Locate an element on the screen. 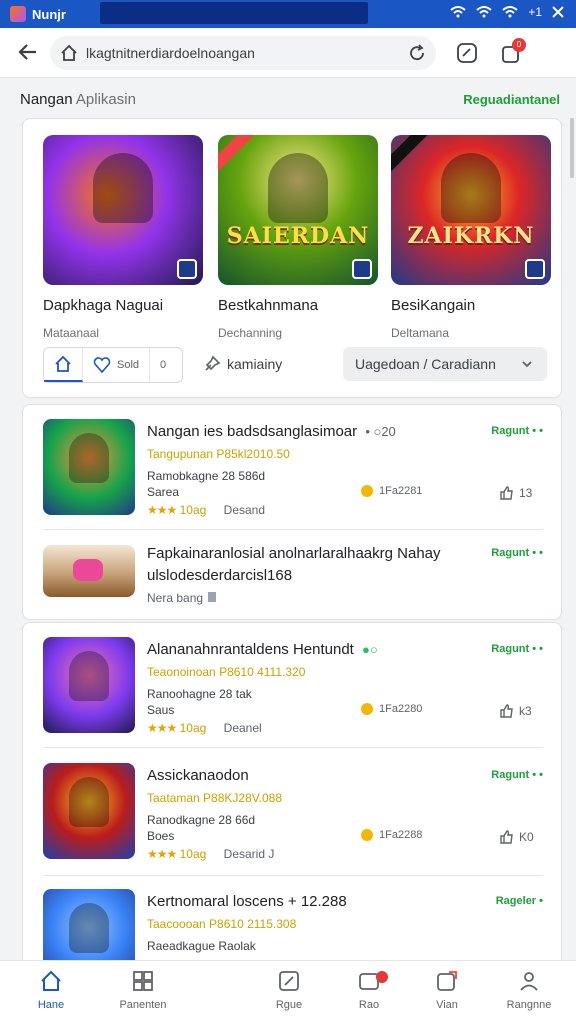 Image resolution: width=576 pixels, height=1024 pixels. app-thumbnail is located at coordinates (89, 467).